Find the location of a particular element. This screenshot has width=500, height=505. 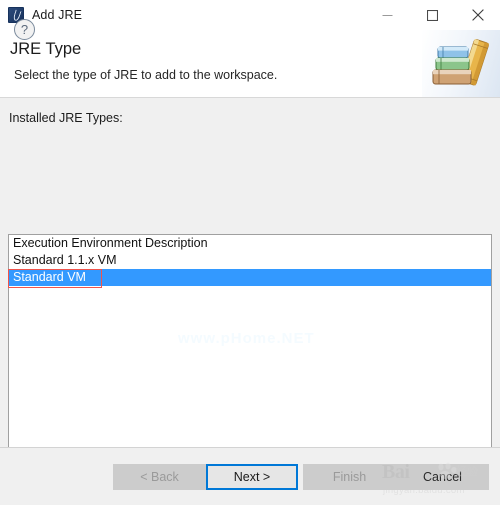

installed-jre-types-label: Installed JRE Types: is located at coordinates (66, 118).